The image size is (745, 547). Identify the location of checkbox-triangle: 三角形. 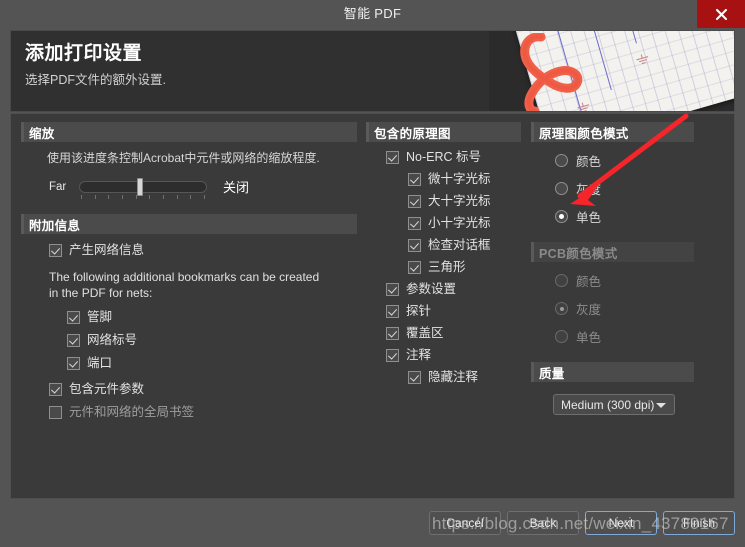
(464, 267).